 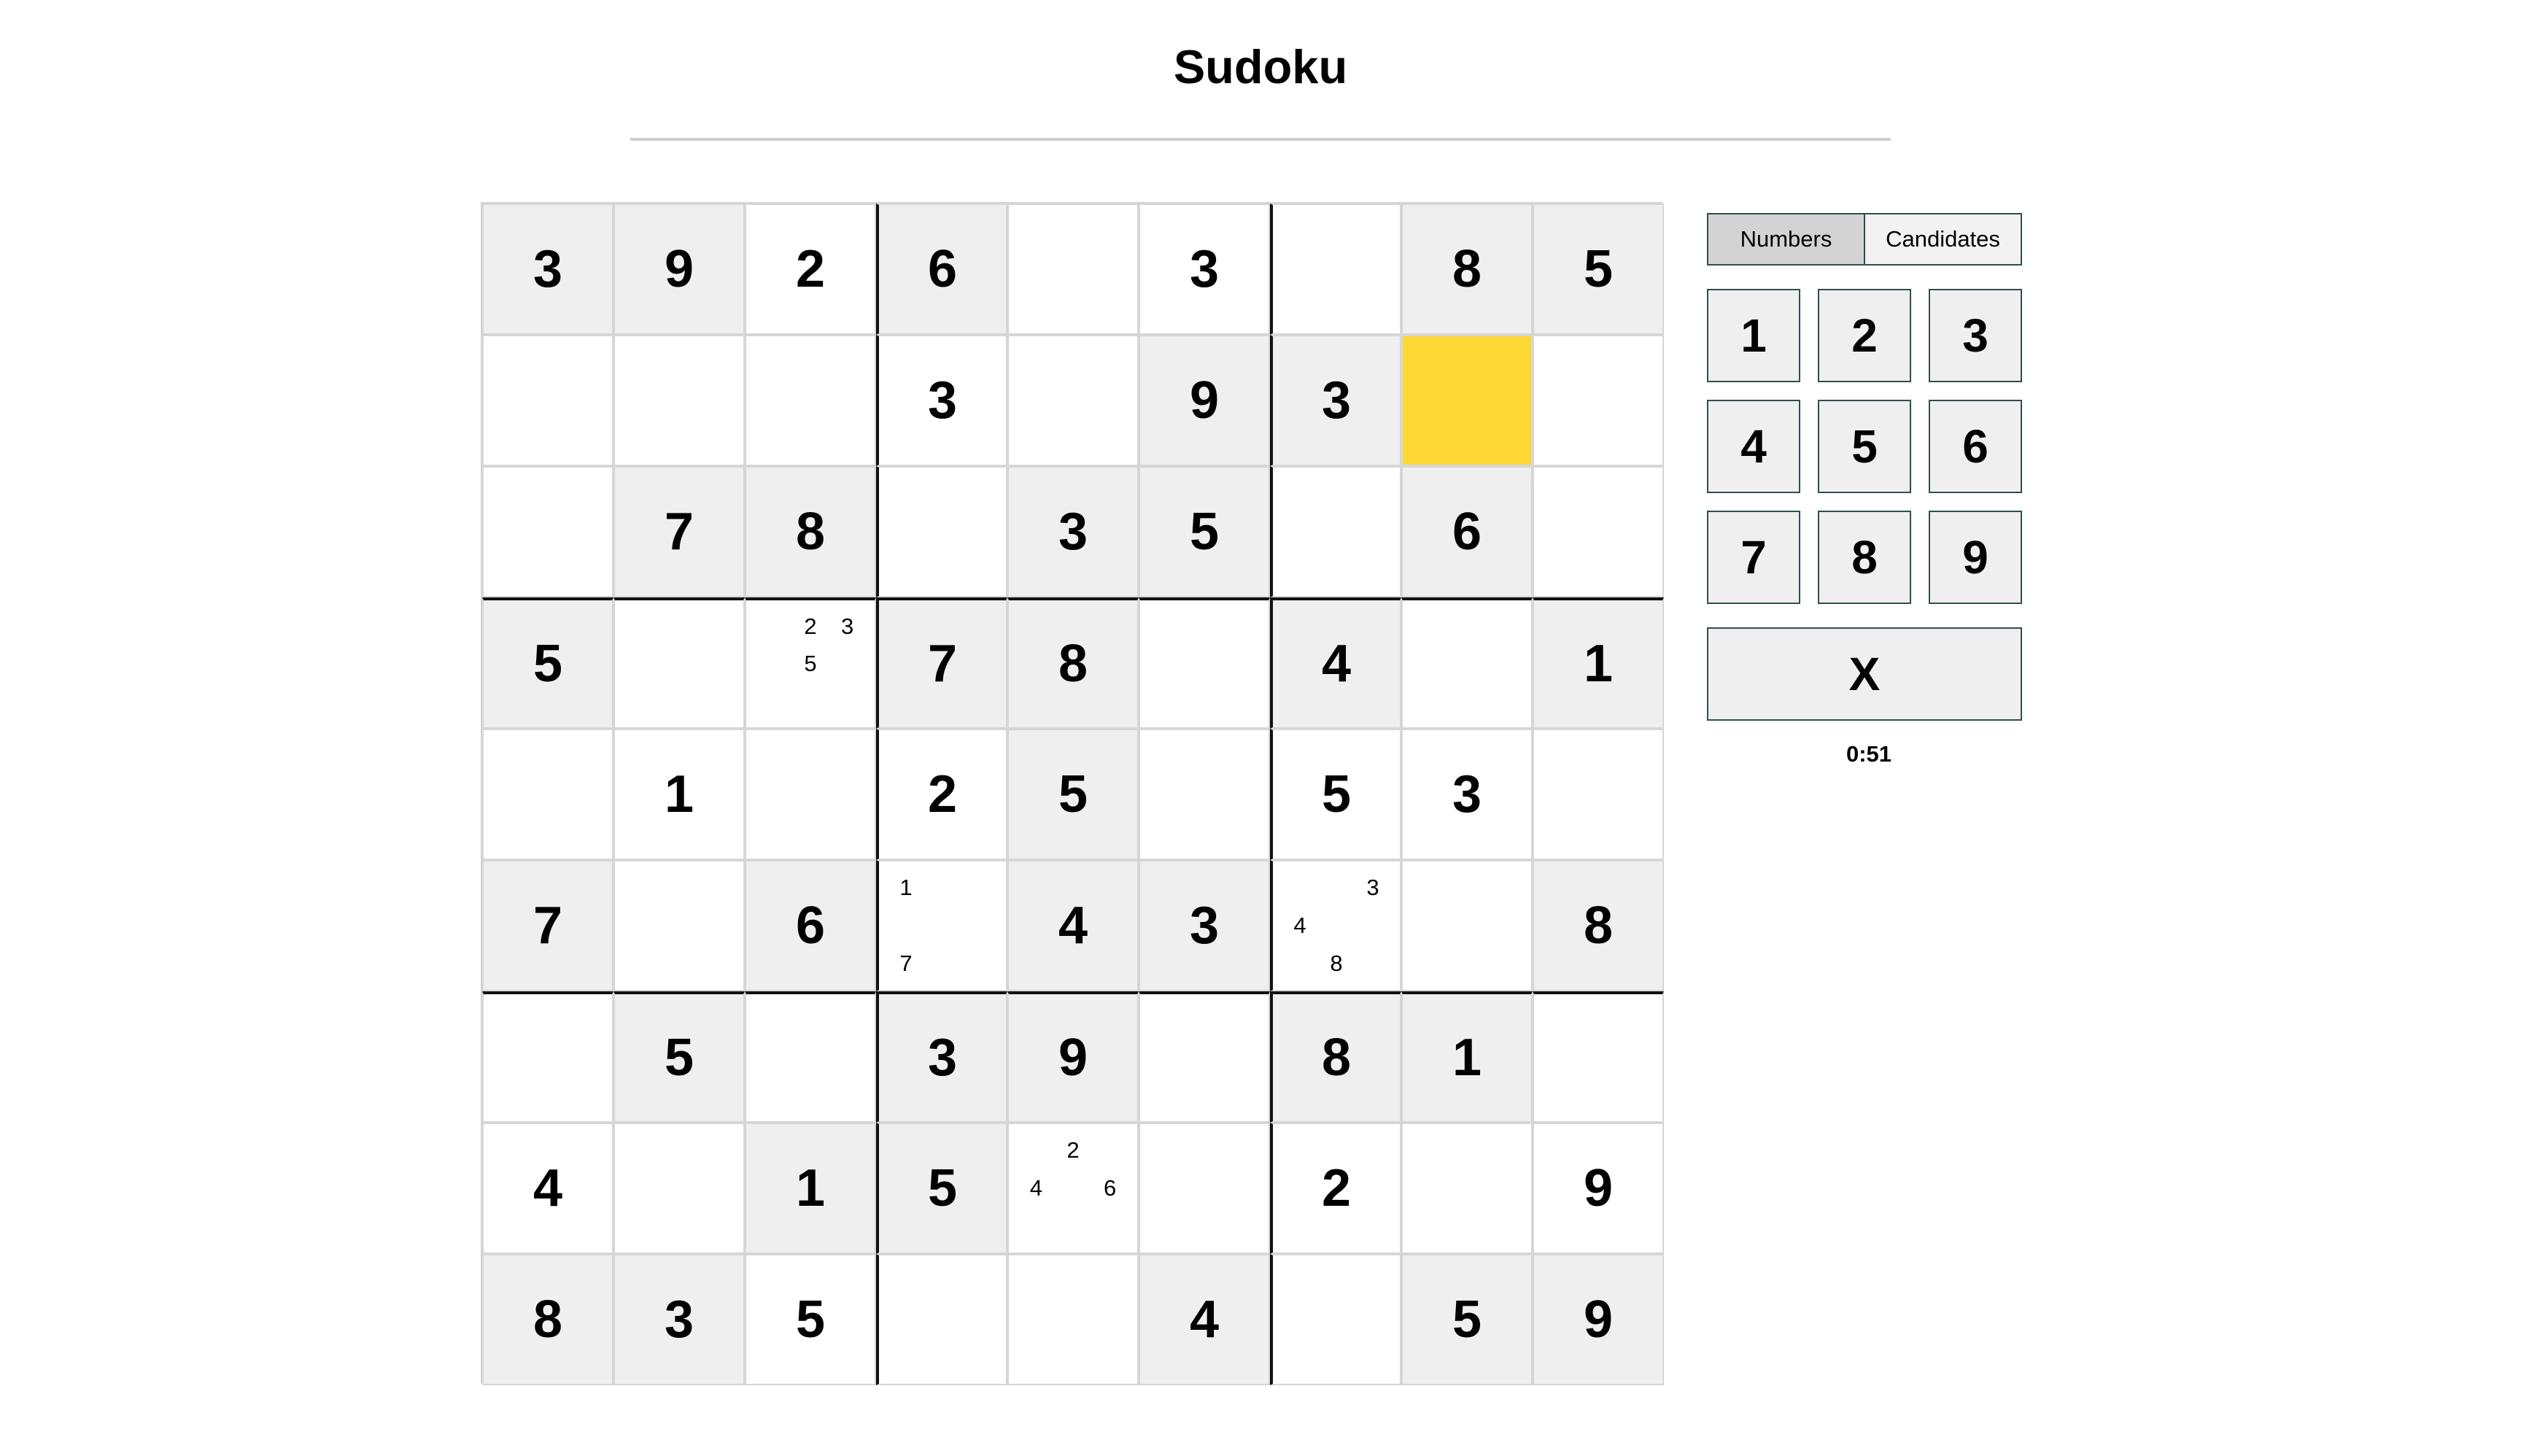 I want to click on number-button-9: 9, so click(x=1975, y=557).